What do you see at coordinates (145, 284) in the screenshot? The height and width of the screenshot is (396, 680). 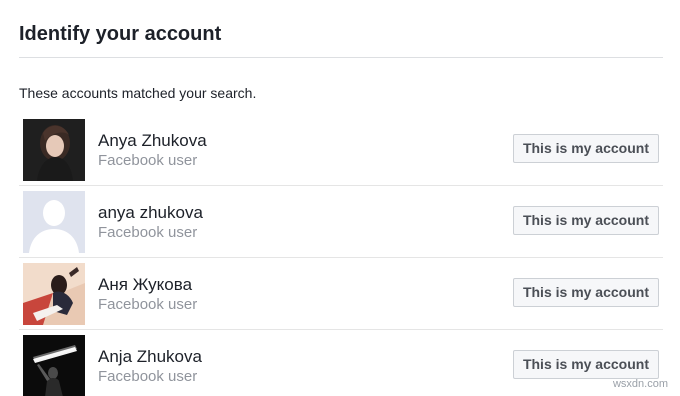 I see `account-name: Аня Жукова` at bounding box center [145, 284].